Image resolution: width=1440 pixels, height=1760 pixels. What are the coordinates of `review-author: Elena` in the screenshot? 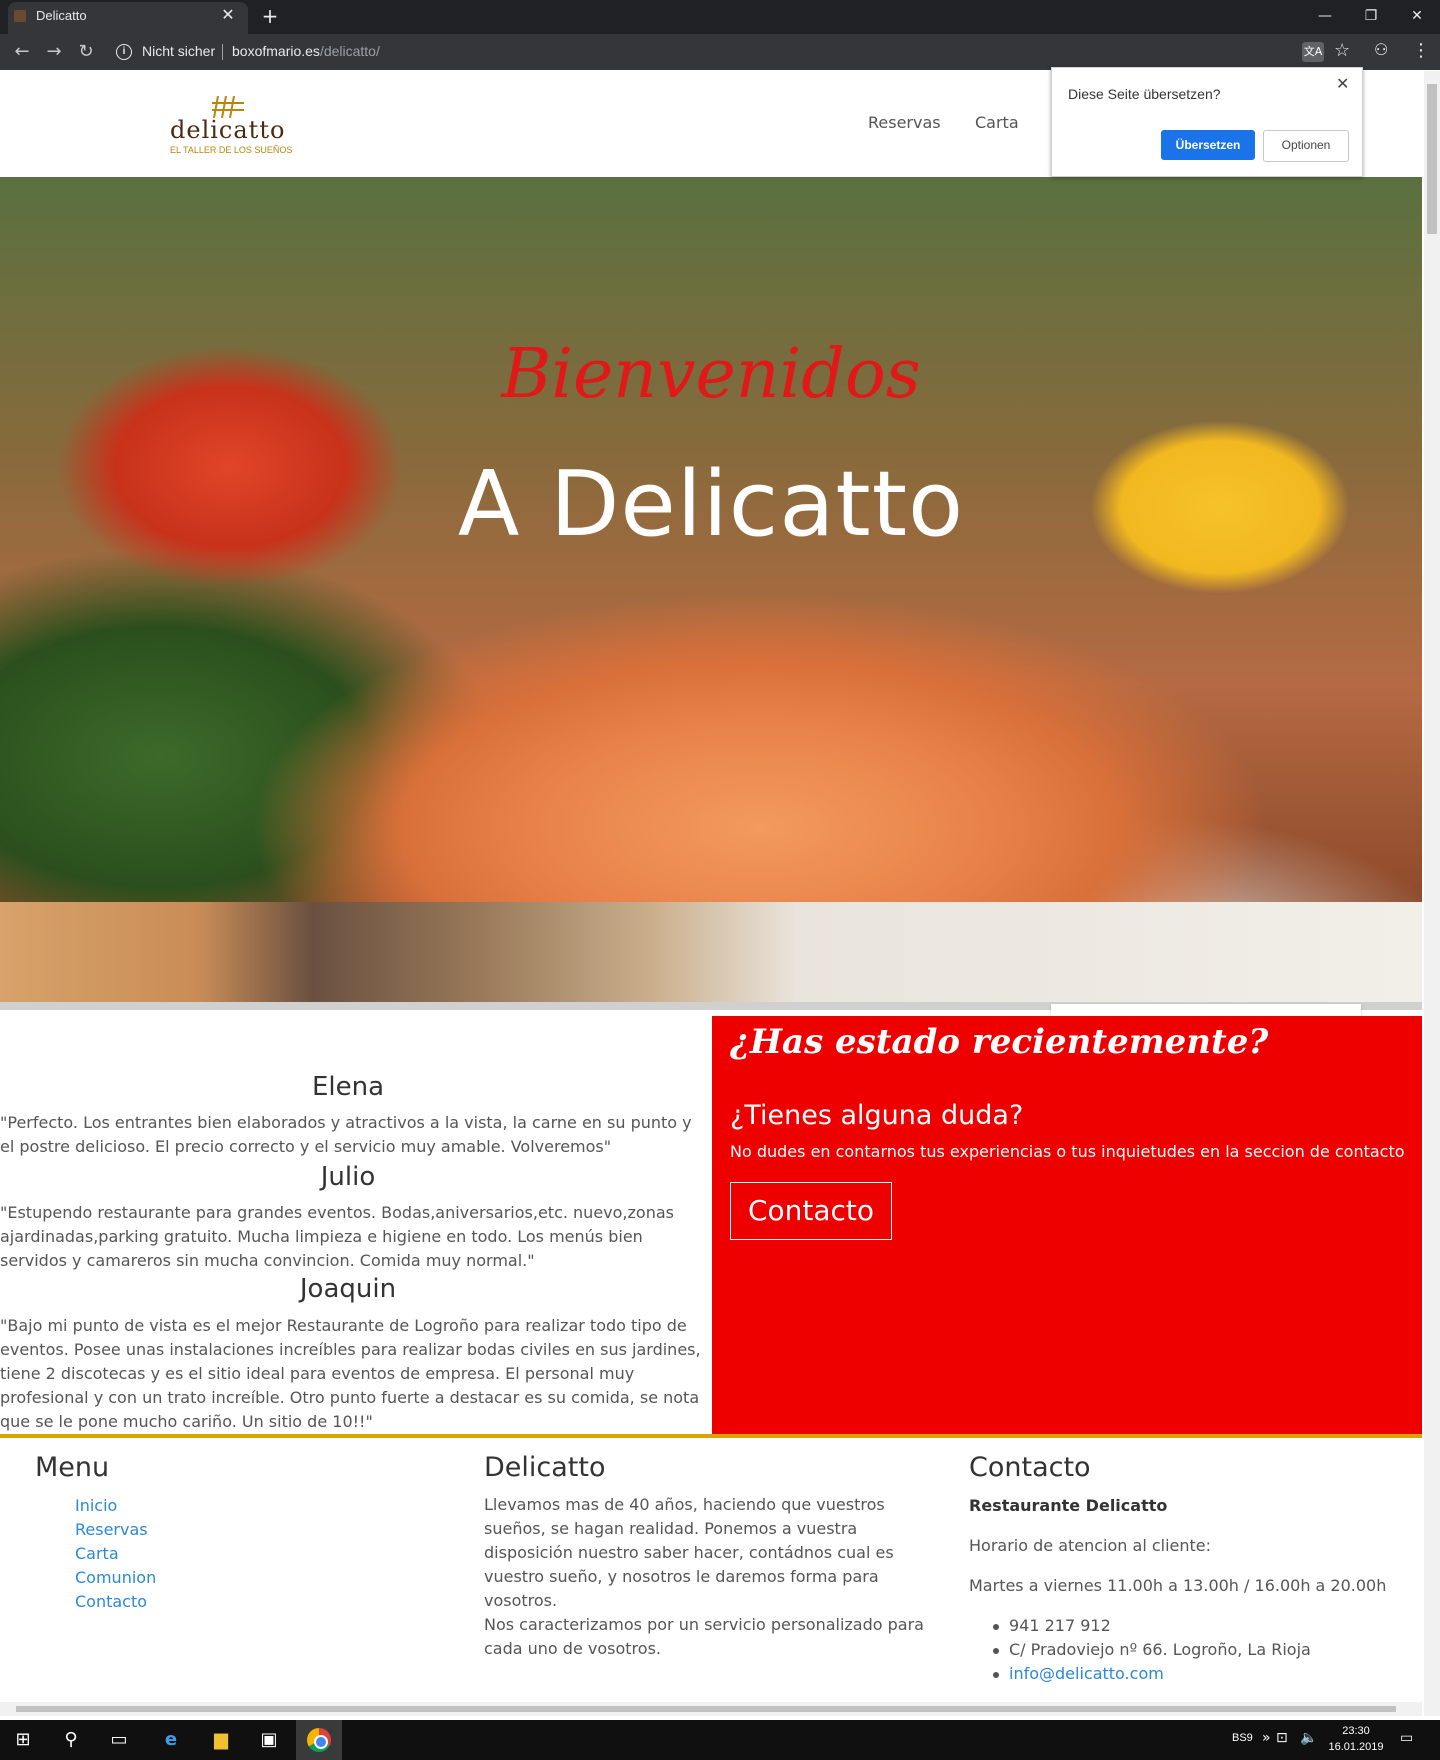 It's located at (348, 1087).